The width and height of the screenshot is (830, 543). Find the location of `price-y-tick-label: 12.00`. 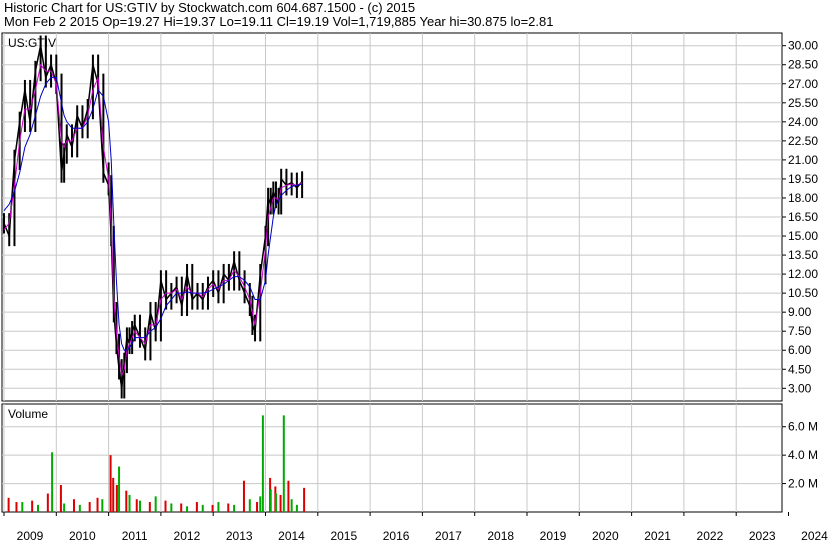

price-y-tick-label: 12.00 is located at coordinates (803, 274).